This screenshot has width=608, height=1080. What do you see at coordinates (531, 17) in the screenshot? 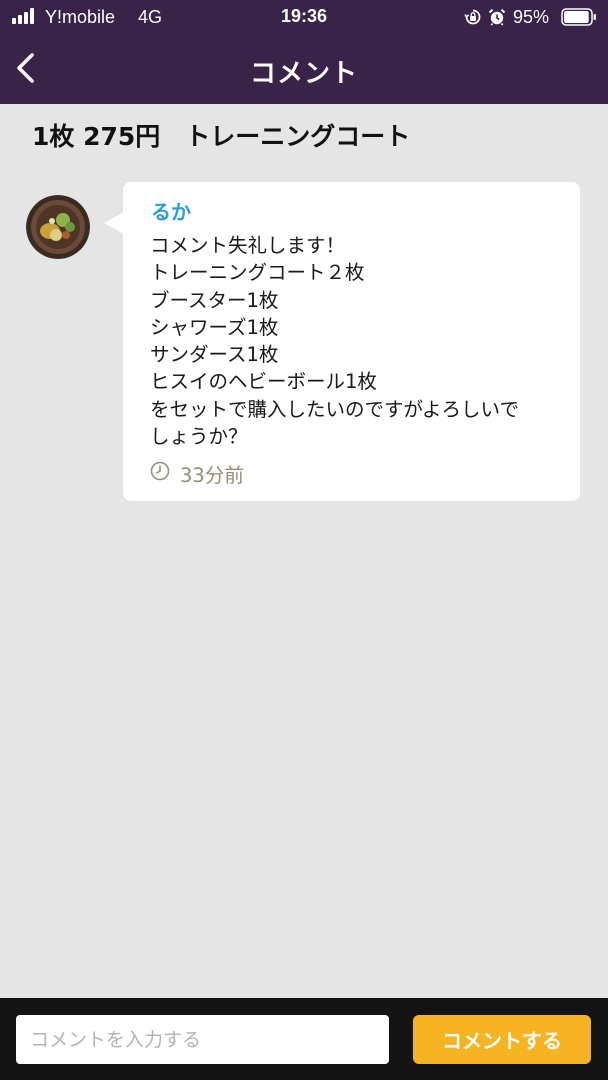
I see `battery-percent: 95%` at bounding box center [531, 17].